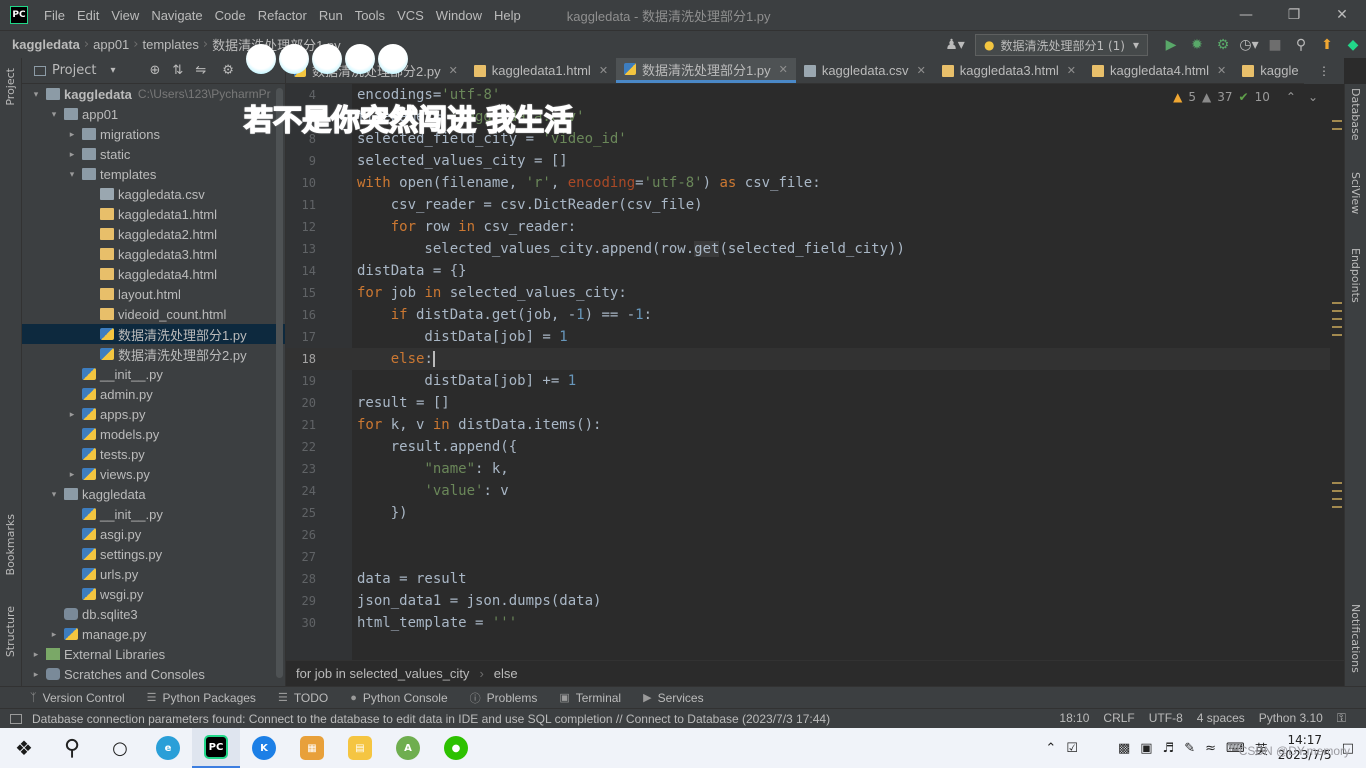 Image resolution: width=1366 pixels, height=768 pixels. What do you see at coordinates (153, 654) in the screenshot?
I see `tree-item: ▸ External Libraries` at bounding box center [153, 654].